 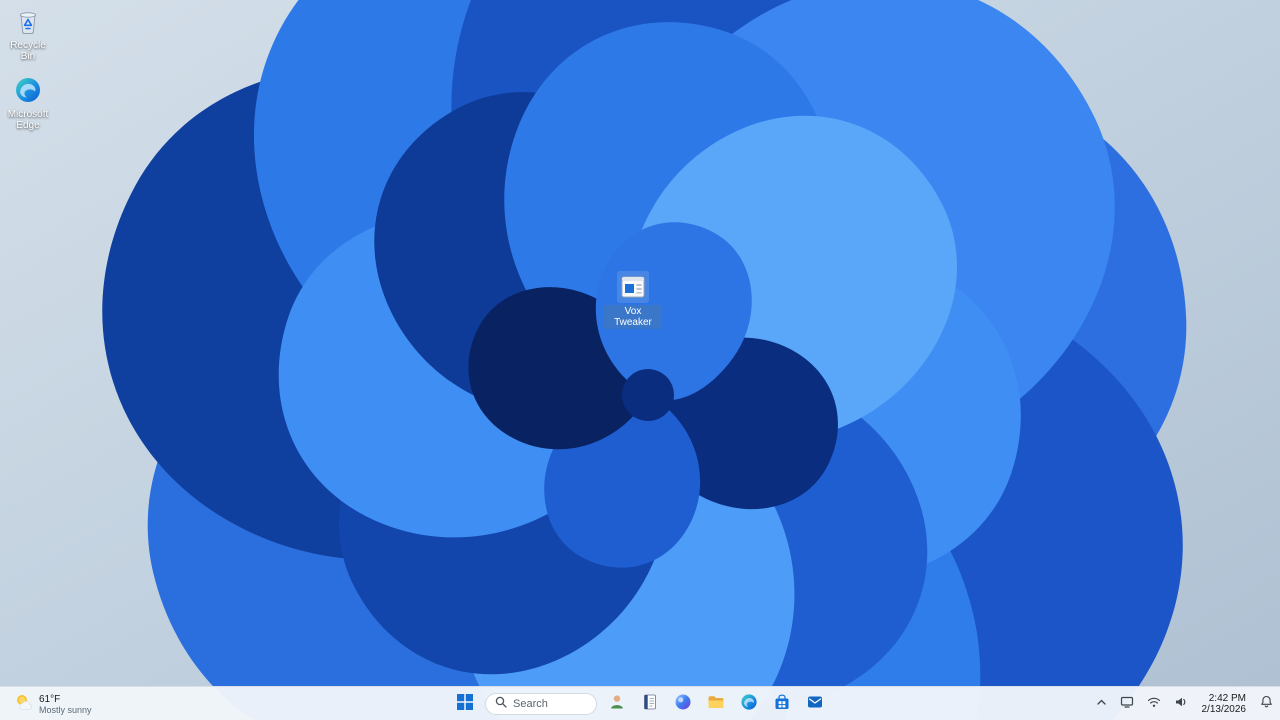 I want to click on mail-icon, so click(x=815, y=704).